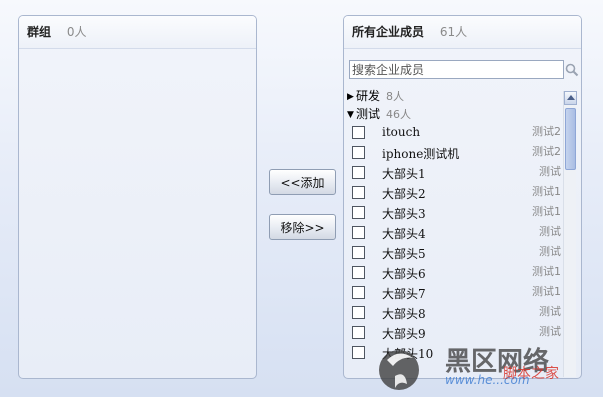 Image resolution: width=603 pixels, height=397 pixels. I want to click on all-members-panel-header: 所有企业成员 61人, so click(462, 32).